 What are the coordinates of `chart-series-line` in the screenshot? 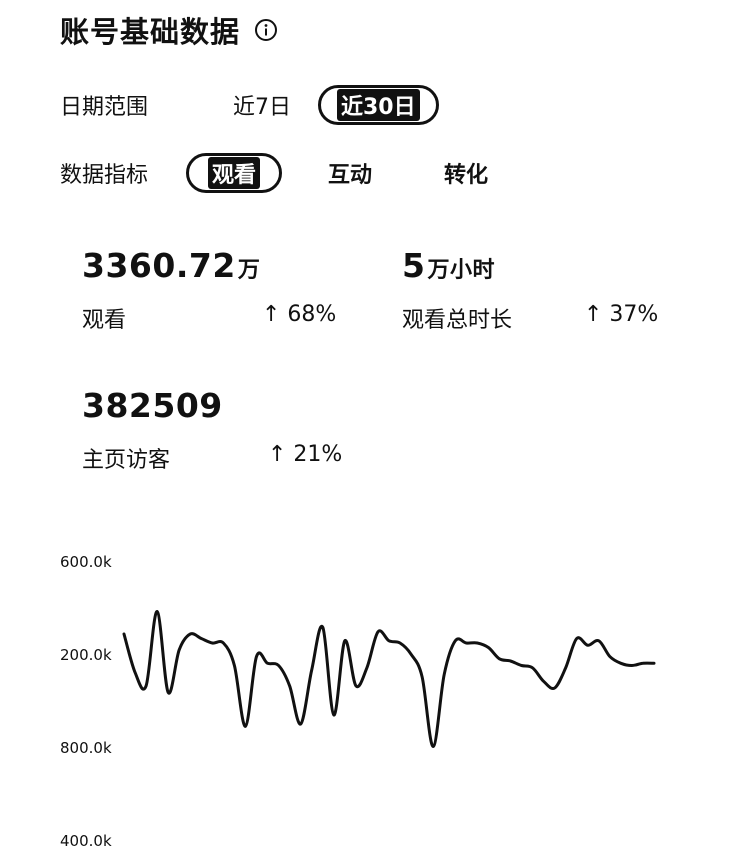 It's located at (389, 679).